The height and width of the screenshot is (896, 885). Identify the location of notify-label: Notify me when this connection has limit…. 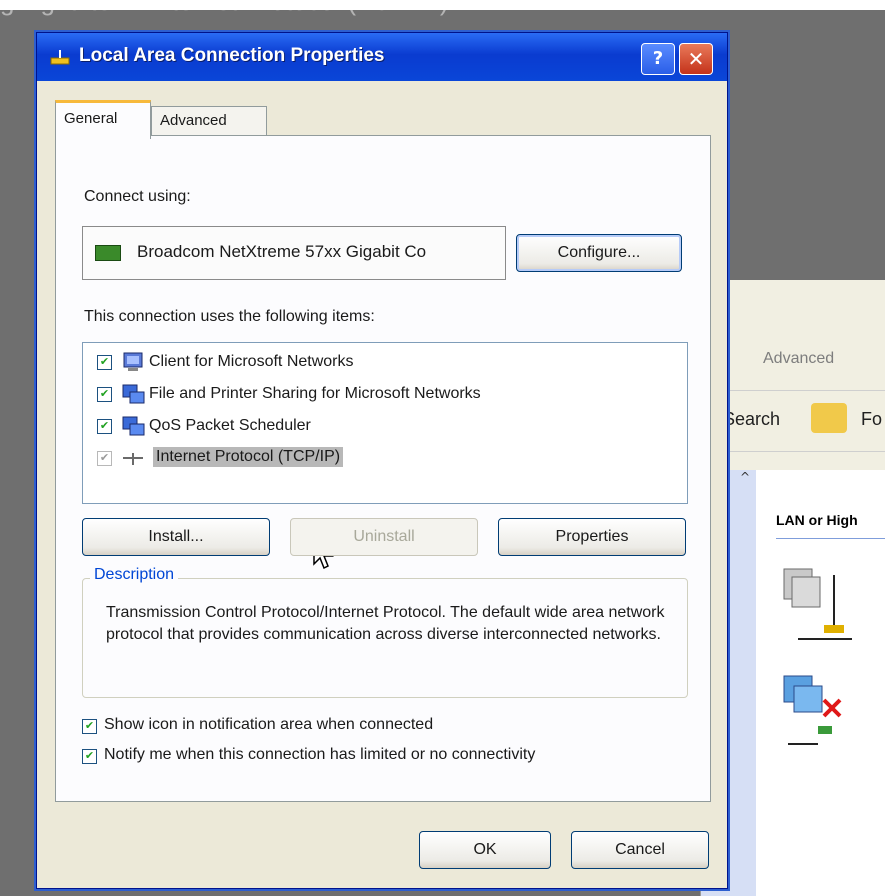
(320, 754).